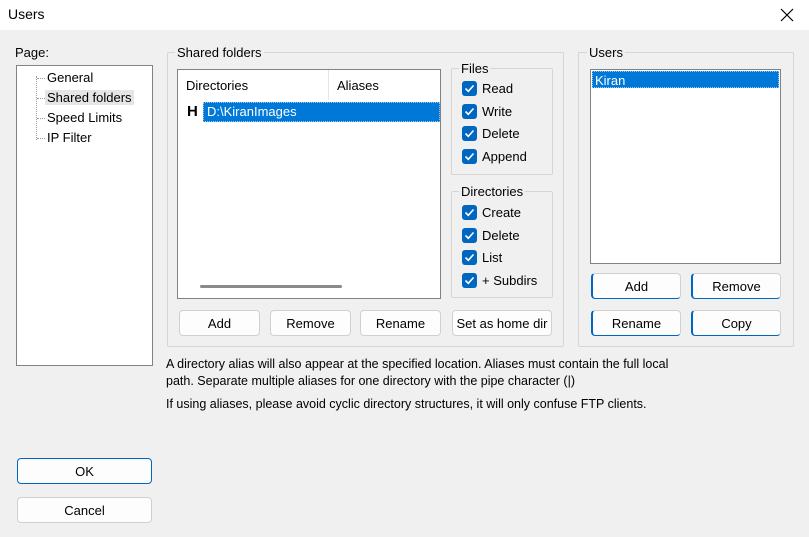  I want to click on directory-cell: D:\KiranImages, so click(252, 111).